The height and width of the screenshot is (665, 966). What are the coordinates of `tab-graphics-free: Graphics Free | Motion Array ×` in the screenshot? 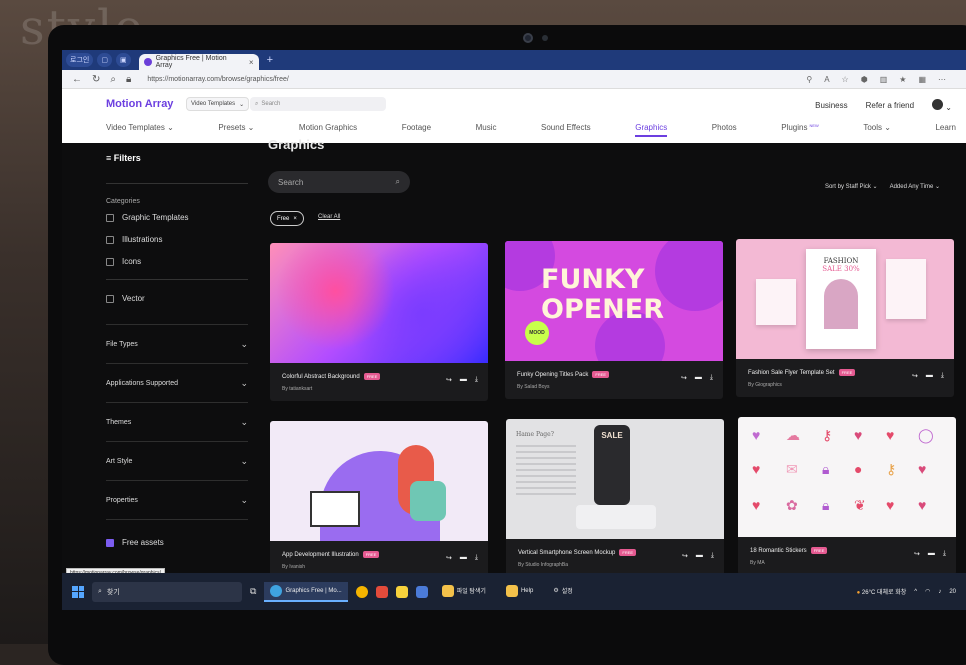 It's located at (199, 62).